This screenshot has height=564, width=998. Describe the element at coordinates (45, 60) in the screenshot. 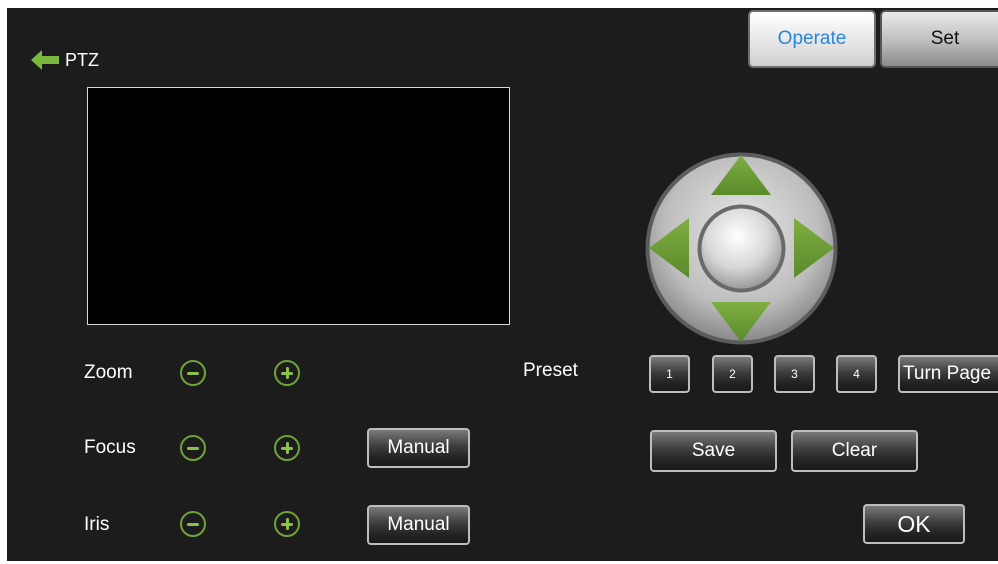

I see `left-arrow-icon` at that location.